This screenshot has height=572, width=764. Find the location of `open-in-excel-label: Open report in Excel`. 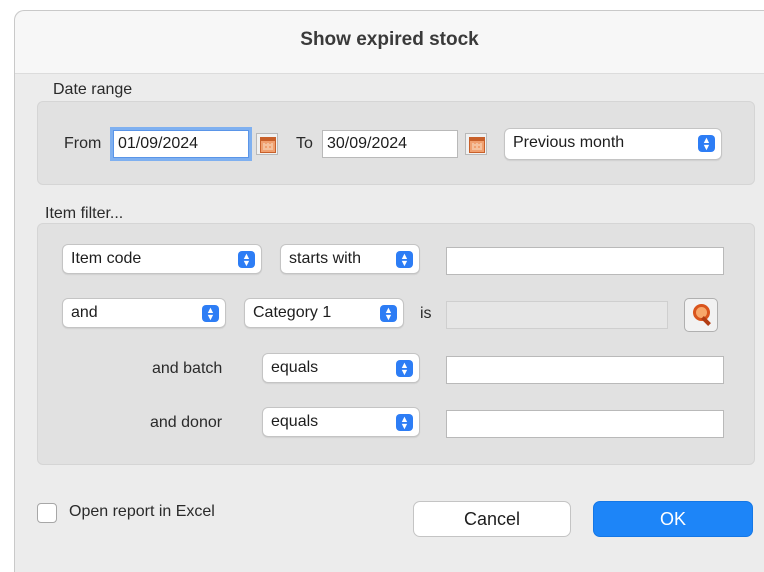

open-in-excel-label: Open report in Excel is located at coordinates (142, 512).